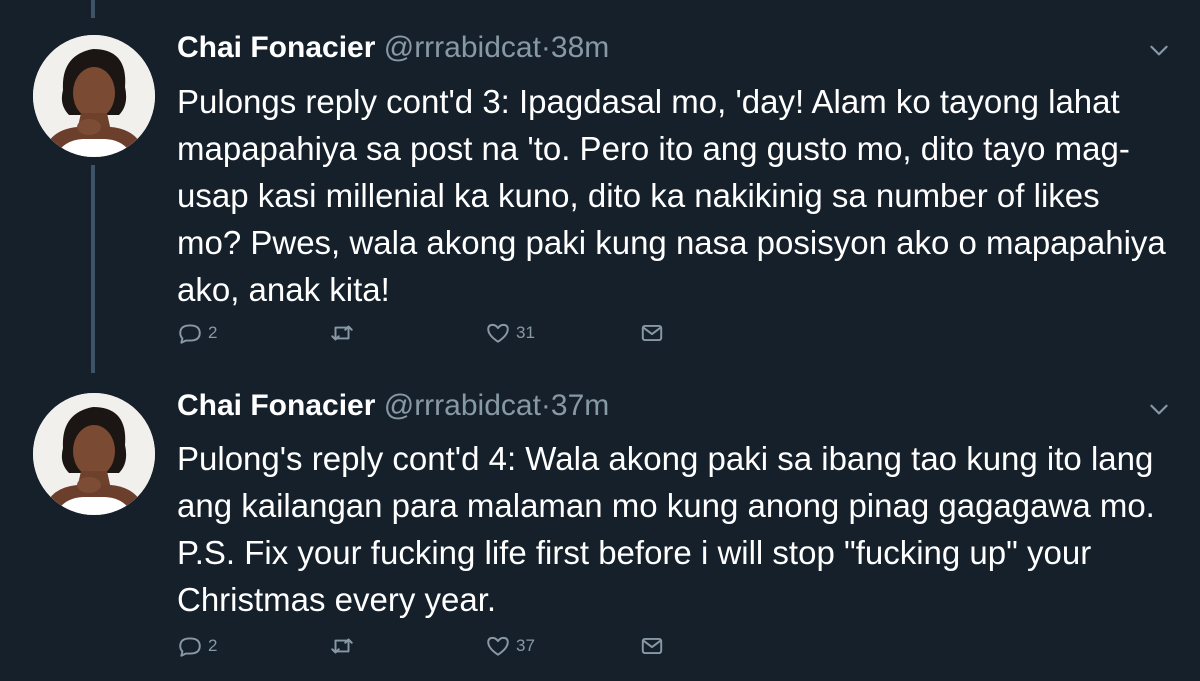  What do you see at coordinates (510, 333) in the screenshot?
I see `like-button: 31` at bounding box center [510, 333].